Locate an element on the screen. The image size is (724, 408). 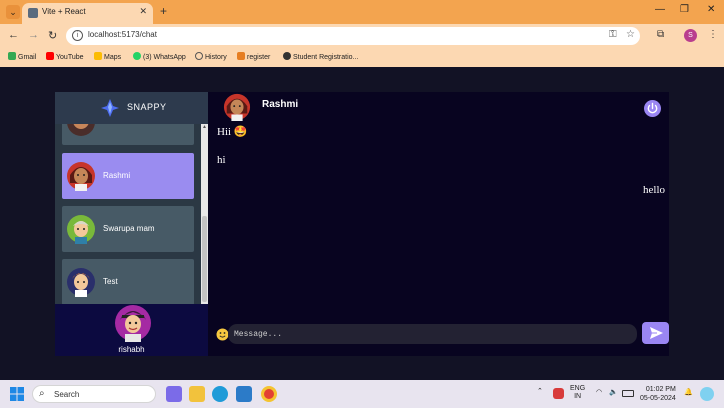
region-label: IN is located at coordinates (578, 396).